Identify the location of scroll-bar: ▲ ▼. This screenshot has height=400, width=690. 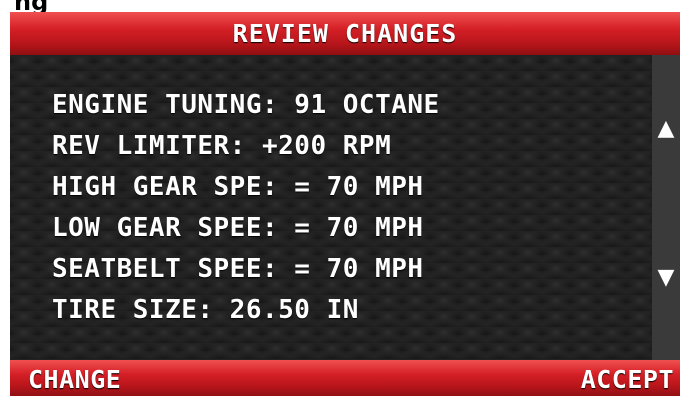
(666, 207).